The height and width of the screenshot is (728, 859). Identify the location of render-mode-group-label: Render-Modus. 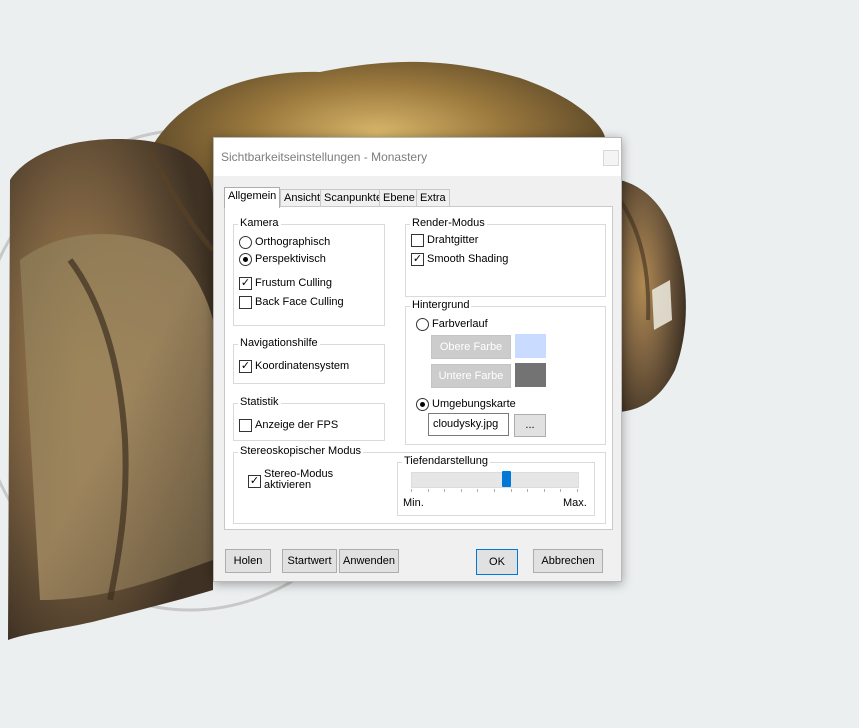
(448, 223).